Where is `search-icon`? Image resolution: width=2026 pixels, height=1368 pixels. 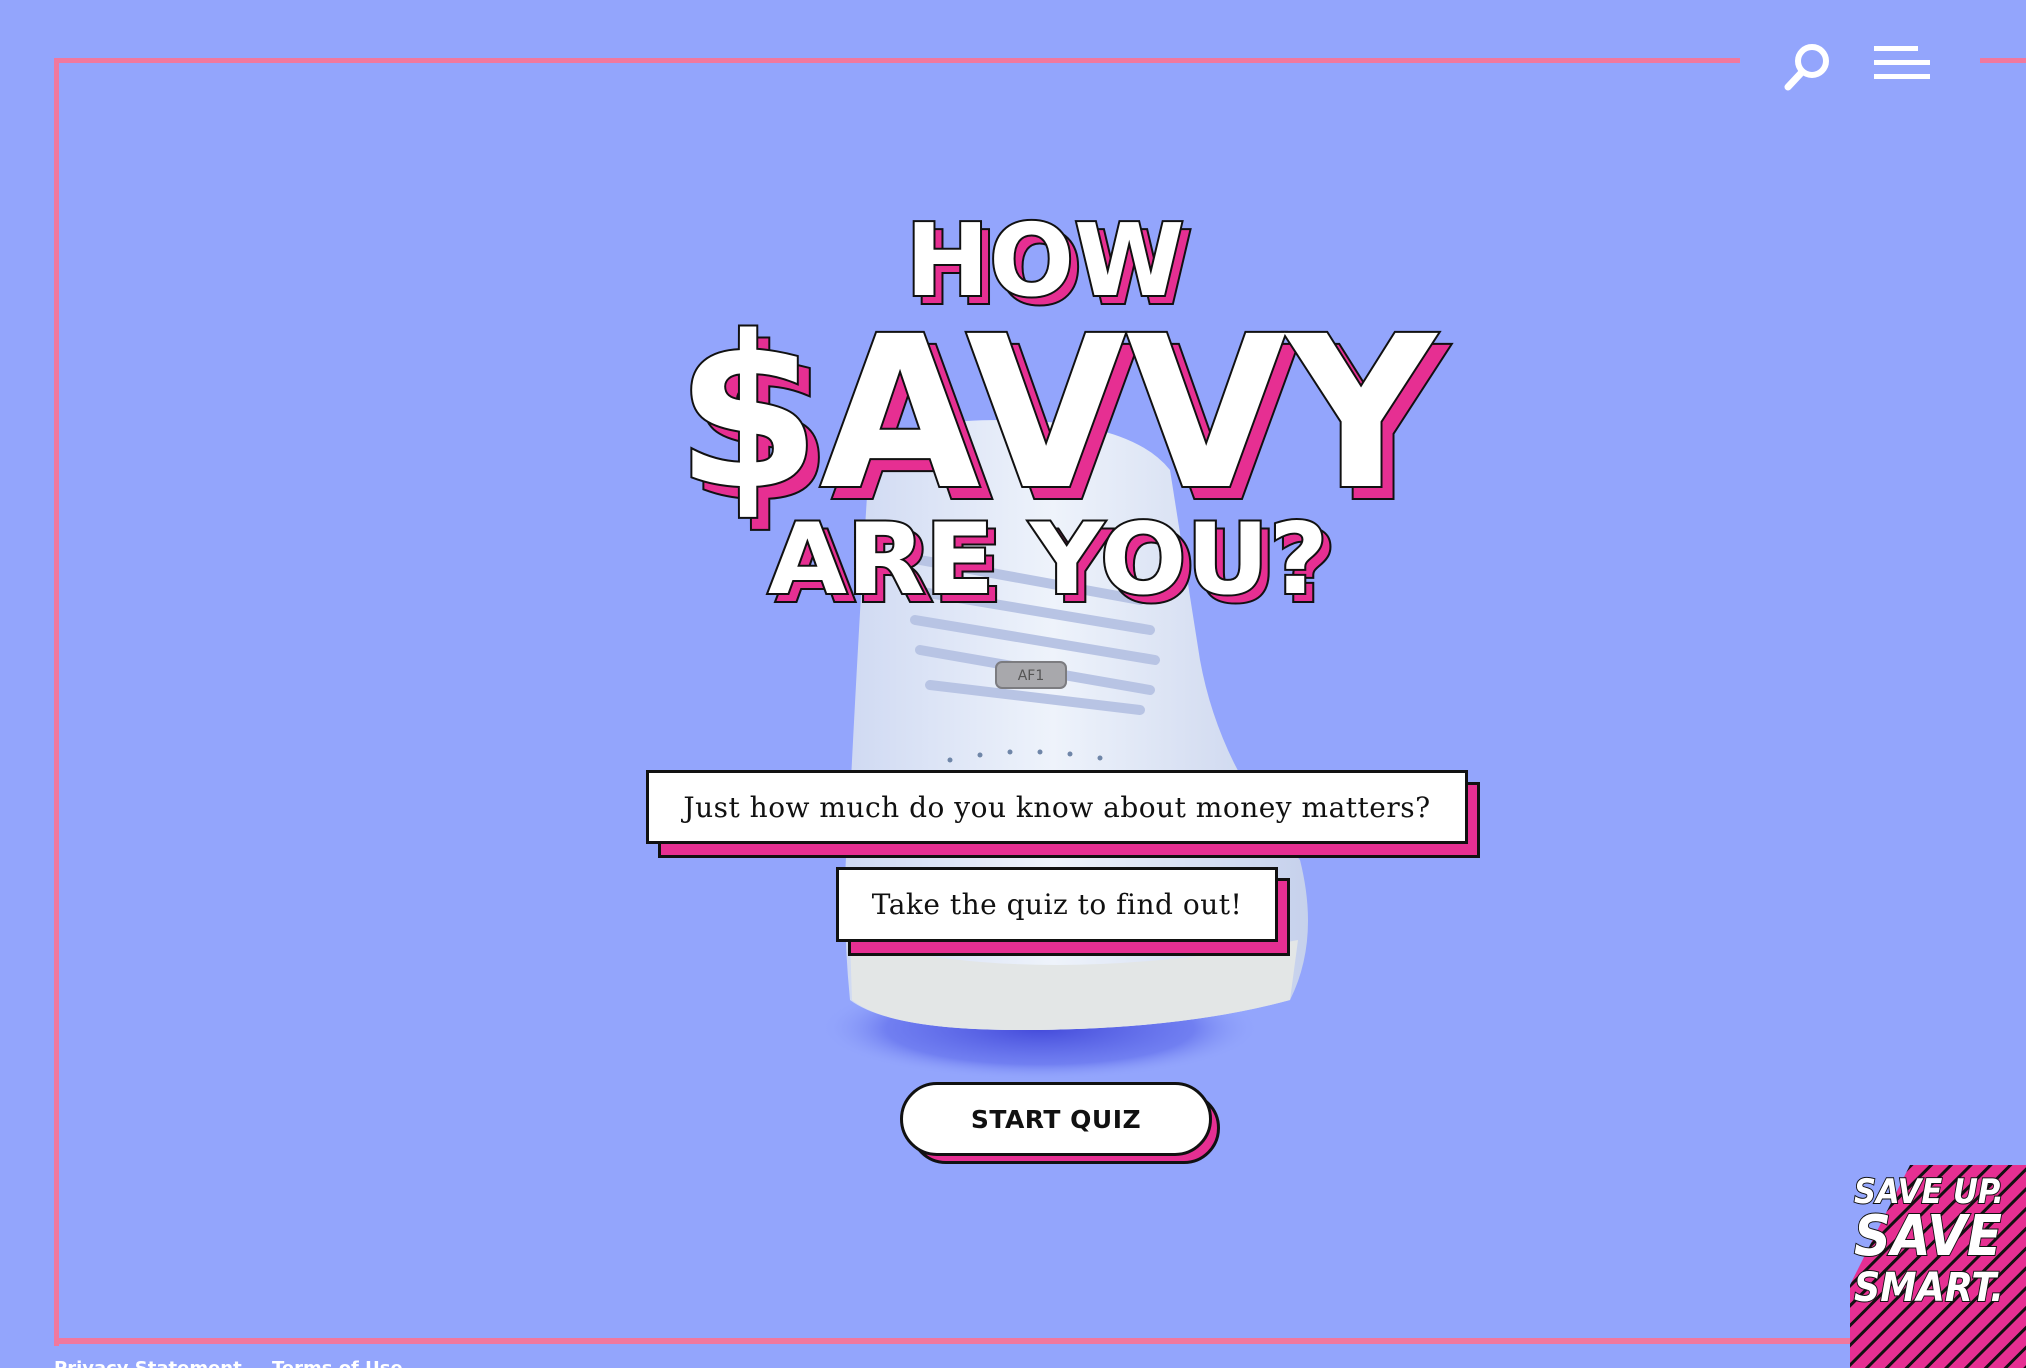 search-icon is located at coordinates (1806, 67).